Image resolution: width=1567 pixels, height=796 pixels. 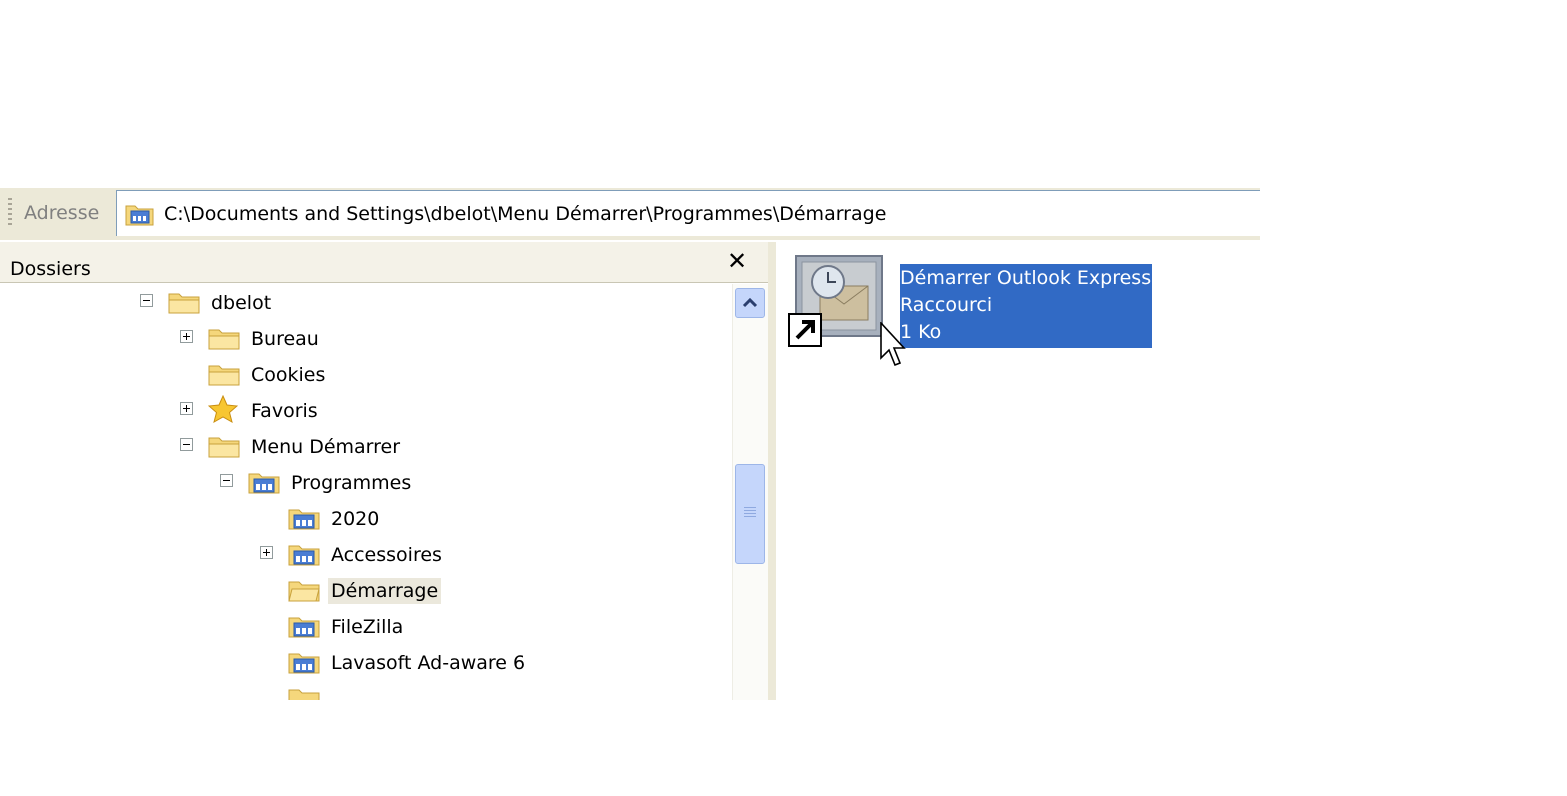 I want to click on thumb-grip-icon, so click(x=750, y=512).